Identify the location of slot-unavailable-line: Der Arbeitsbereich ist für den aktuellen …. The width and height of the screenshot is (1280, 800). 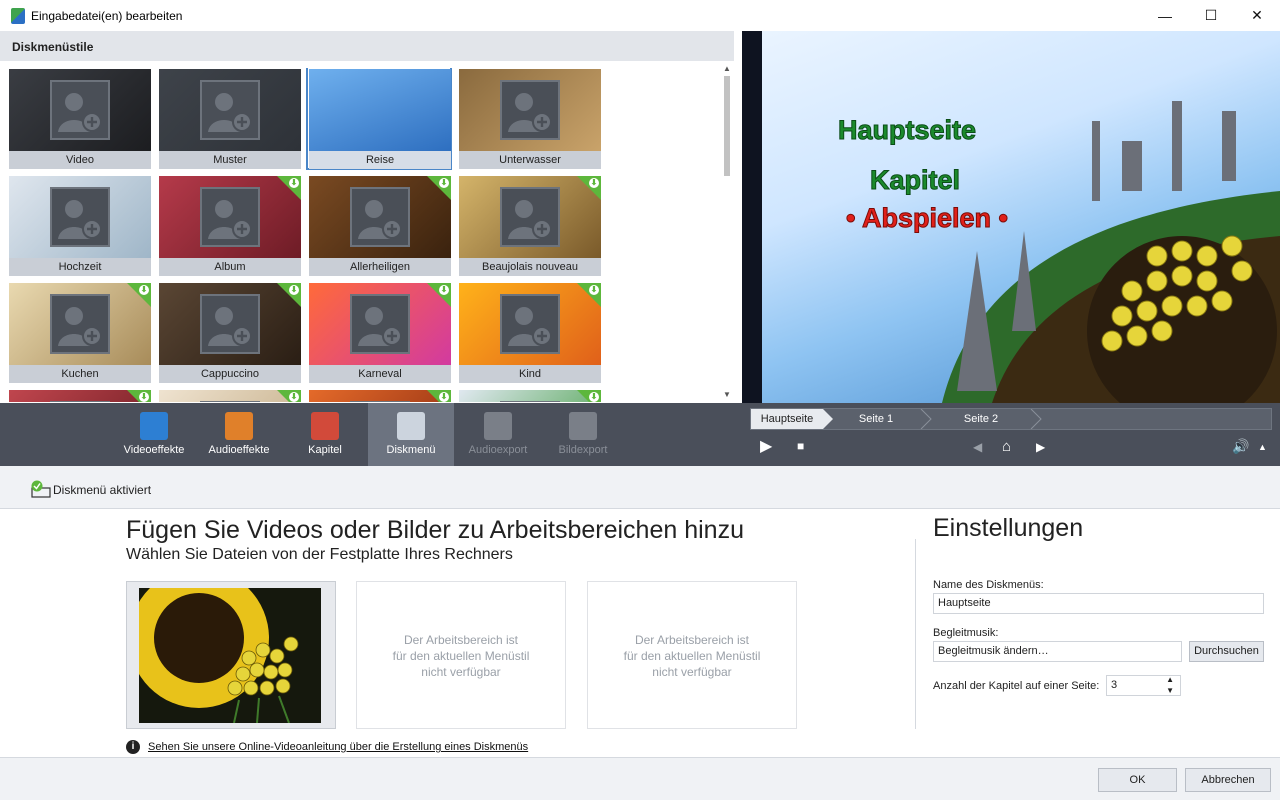
(692, 656).